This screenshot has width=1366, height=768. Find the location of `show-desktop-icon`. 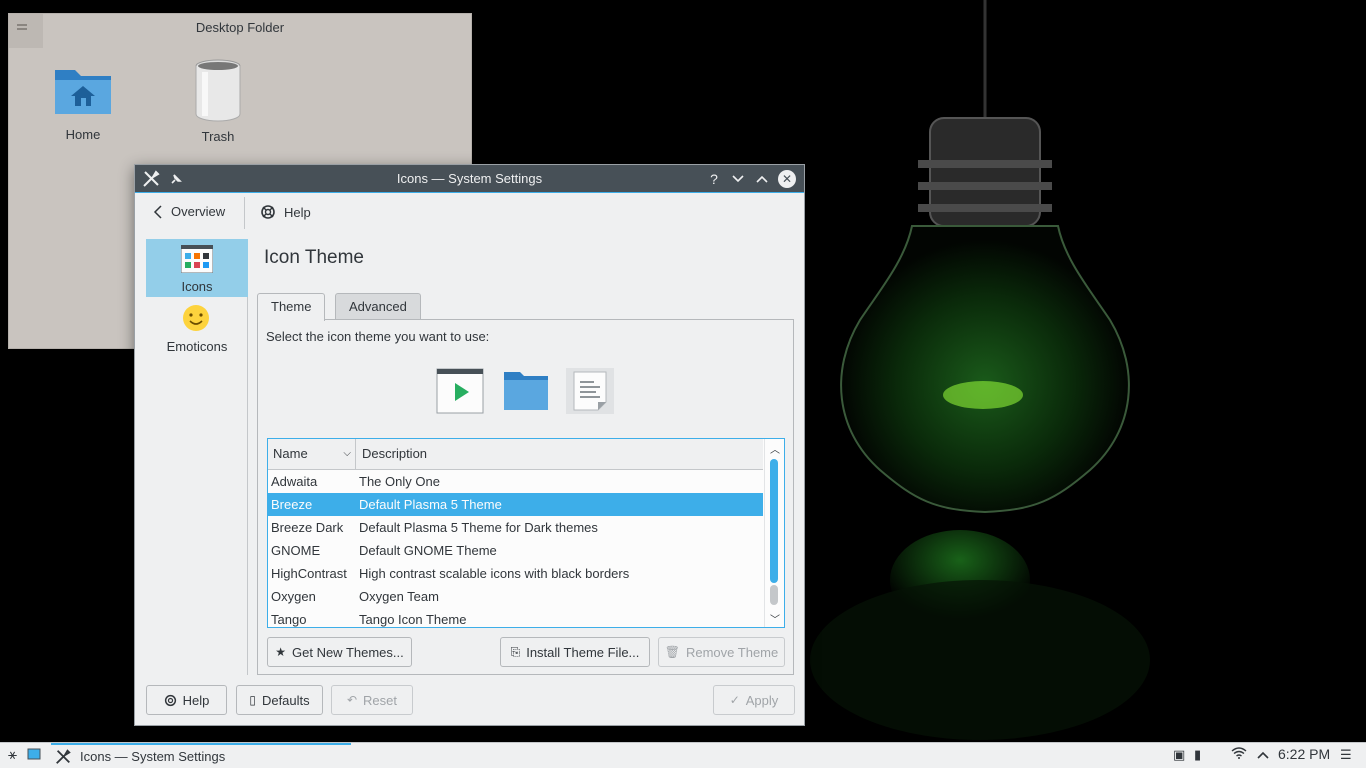

show-desktop-icon is located at coordinates (34, 755).